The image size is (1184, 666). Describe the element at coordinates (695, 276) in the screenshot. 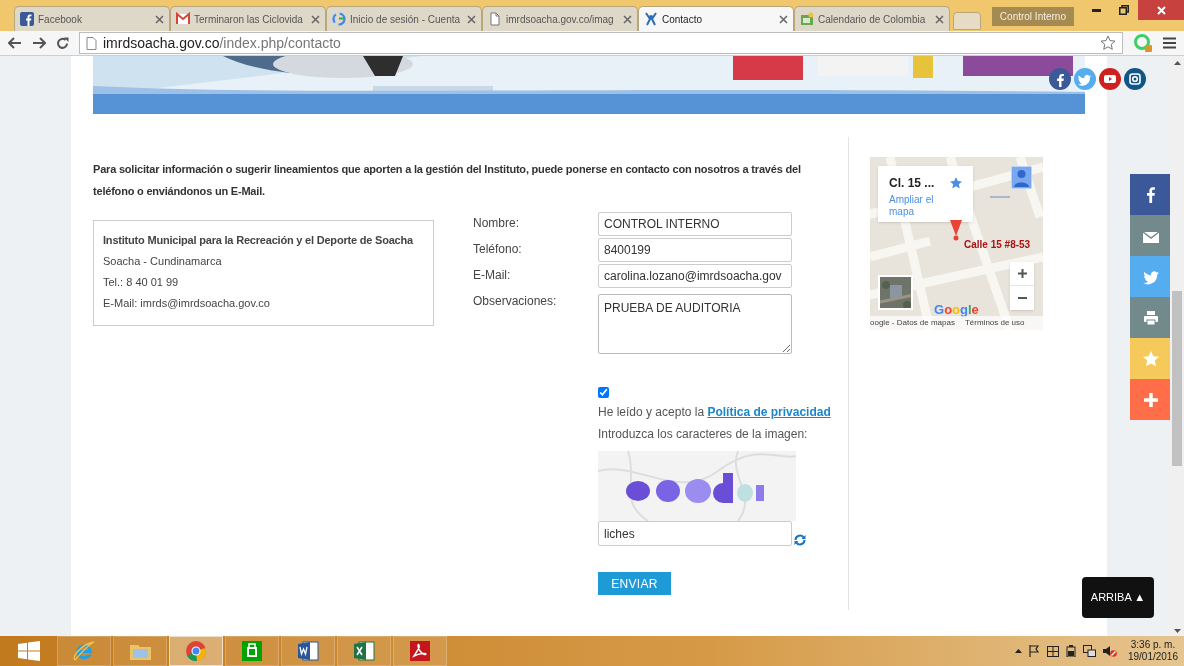

I see `text-field: carolina.lozano@imrdsoacha.gov` at that location.